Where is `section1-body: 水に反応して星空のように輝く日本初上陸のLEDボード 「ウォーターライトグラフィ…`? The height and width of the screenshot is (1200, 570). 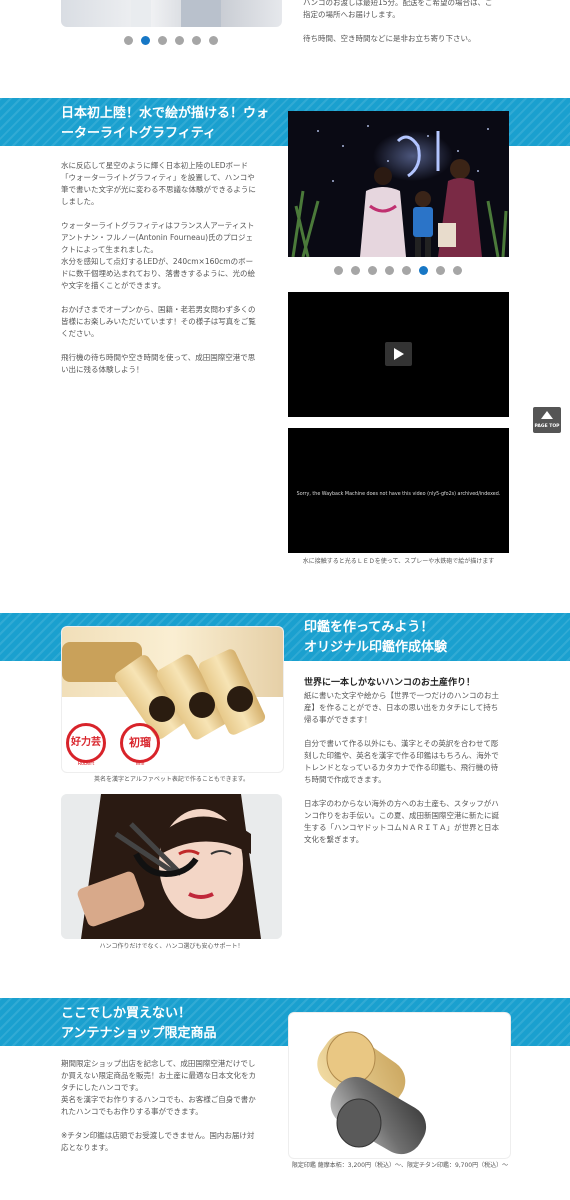 section1-body: 水に反応して星空のように輝く日本初上陸のLEDボード 「ウォーターライトグラフィ… is located at coordinates (168, 274).